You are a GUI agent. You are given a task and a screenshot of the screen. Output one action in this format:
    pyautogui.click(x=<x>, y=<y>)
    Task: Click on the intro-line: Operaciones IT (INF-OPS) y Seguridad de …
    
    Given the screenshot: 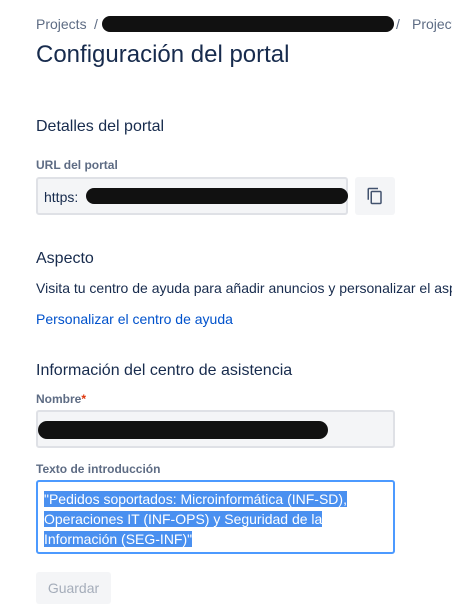 What is the action you would take?
    pyautogui.click(x=183, y=519)
    